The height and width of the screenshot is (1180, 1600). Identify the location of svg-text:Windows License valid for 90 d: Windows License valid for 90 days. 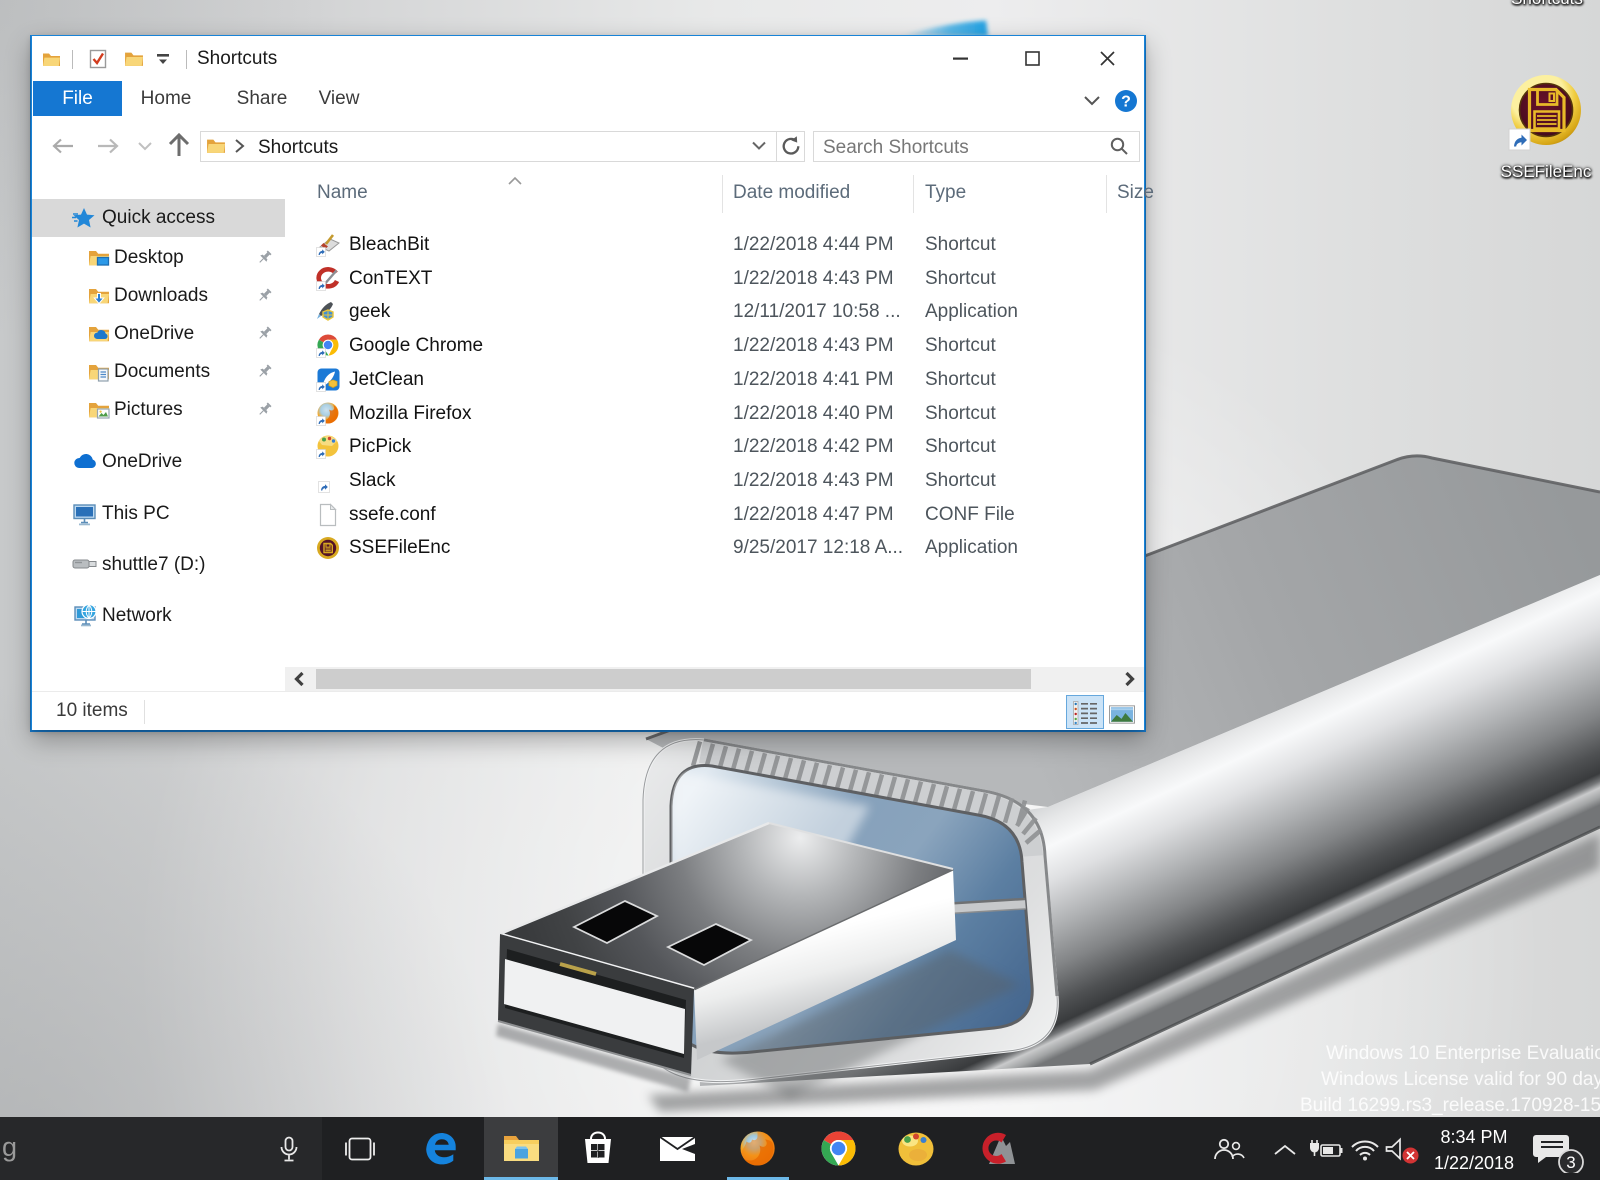
(1460, 1079).